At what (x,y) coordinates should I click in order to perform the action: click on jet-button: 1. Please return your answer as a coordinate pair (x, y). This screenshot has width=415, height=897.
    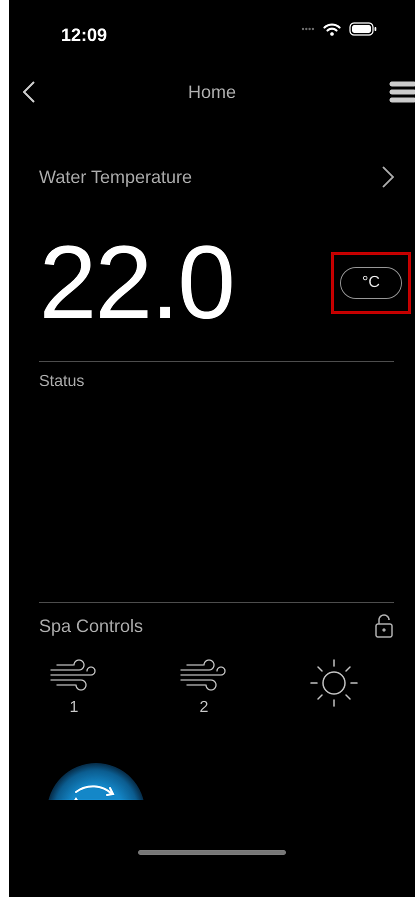
    Looking at the image, I should click on (74, 689).